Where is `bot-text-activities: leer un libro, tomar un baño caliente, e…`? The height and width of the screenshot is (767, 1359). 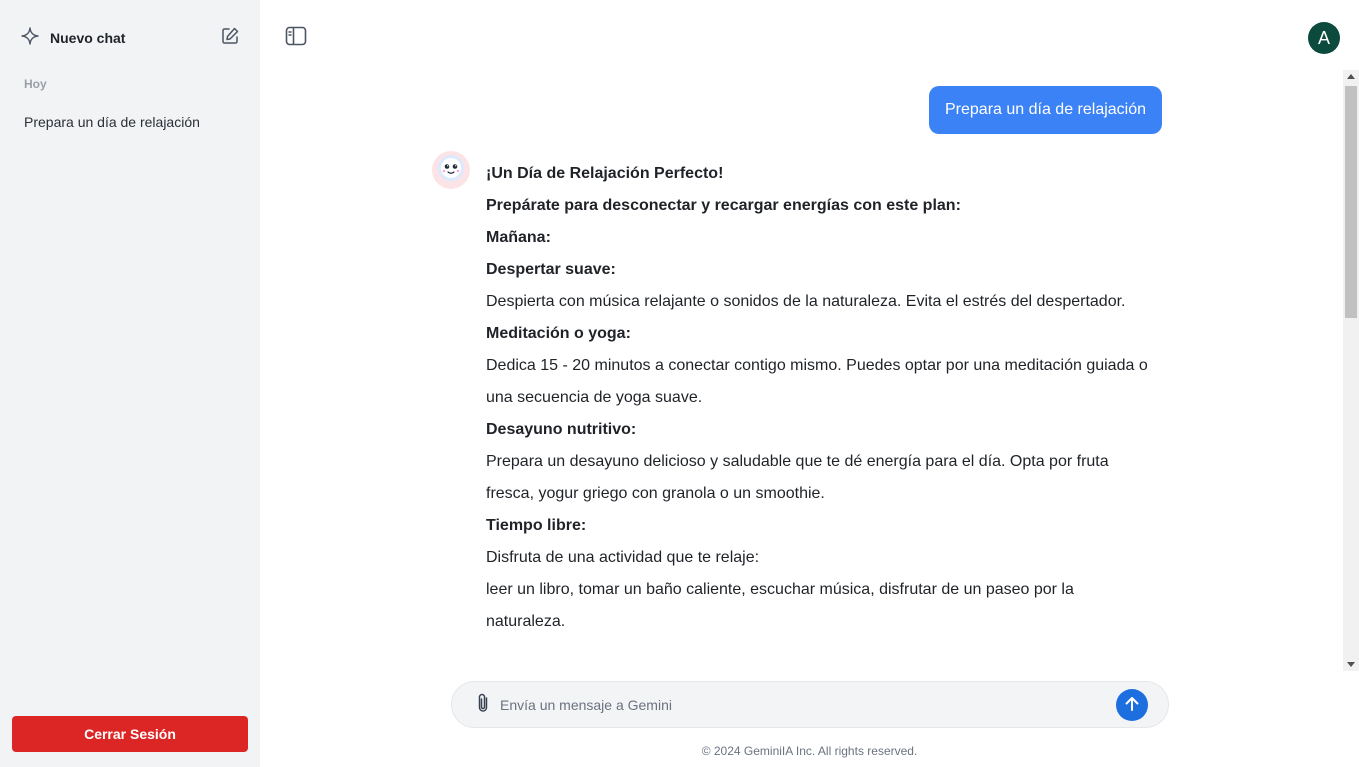
bot-text-activities: leer un libro, tomar un baño caliente, e… is located at coordinates (780, 605).